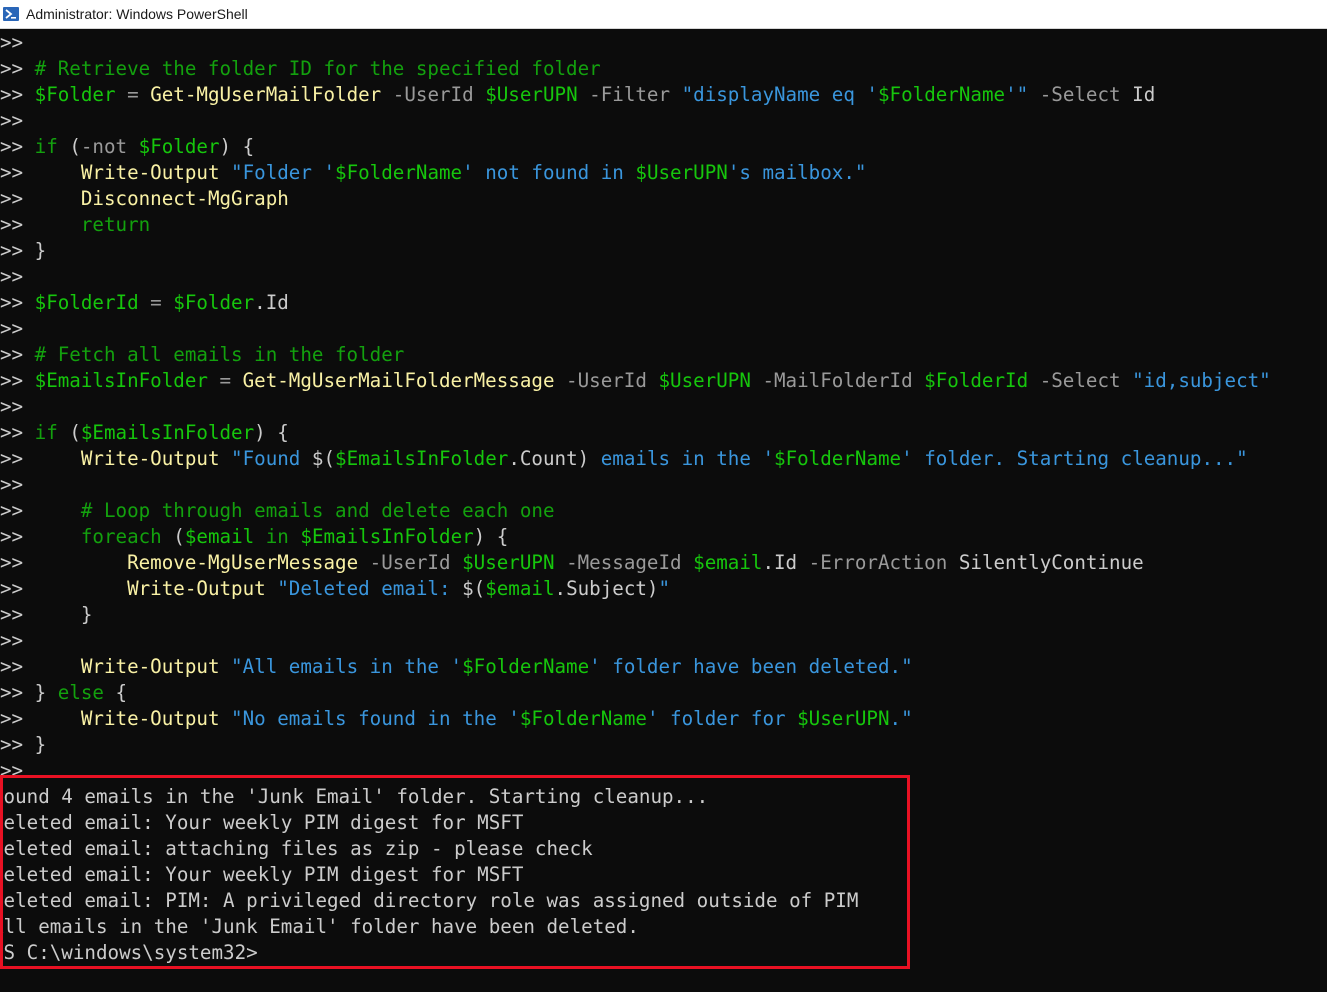  I want to click on script-line: >> } else {, so click(63, 693).